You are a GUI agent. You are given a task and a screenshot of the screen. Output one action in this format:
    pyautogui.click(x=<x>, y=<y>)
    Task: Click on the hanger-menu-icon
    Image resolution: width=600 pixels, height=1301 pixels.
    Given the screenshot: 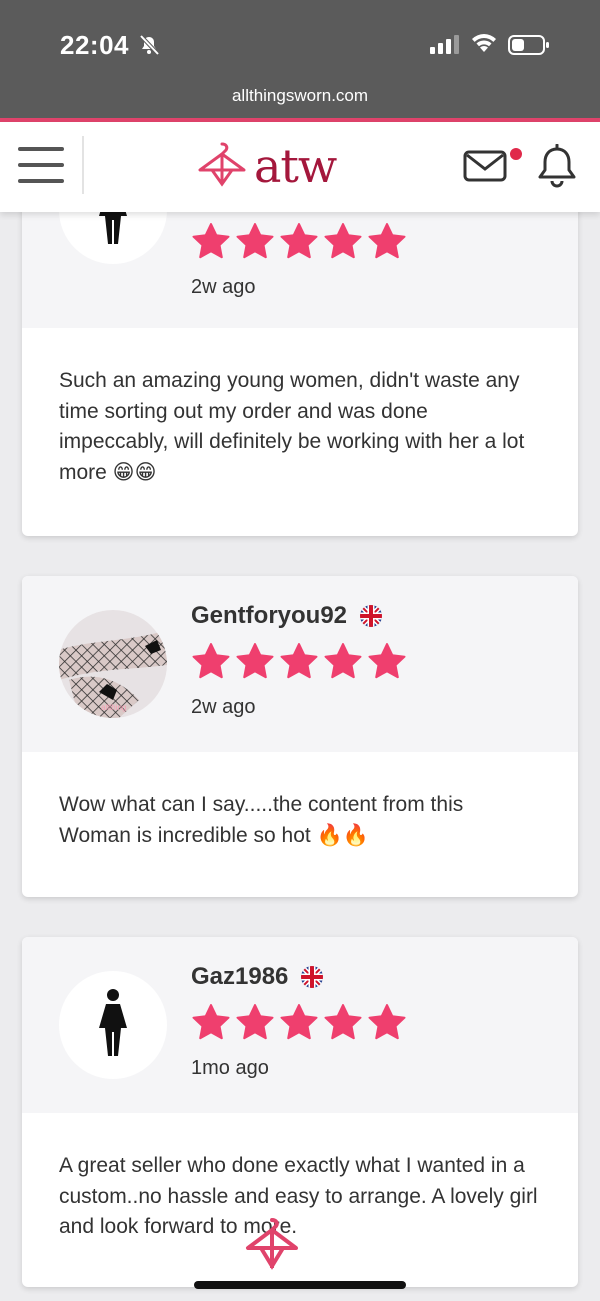 What is the action you would take?
    pyautogui.click(x=272, y=1245)
    